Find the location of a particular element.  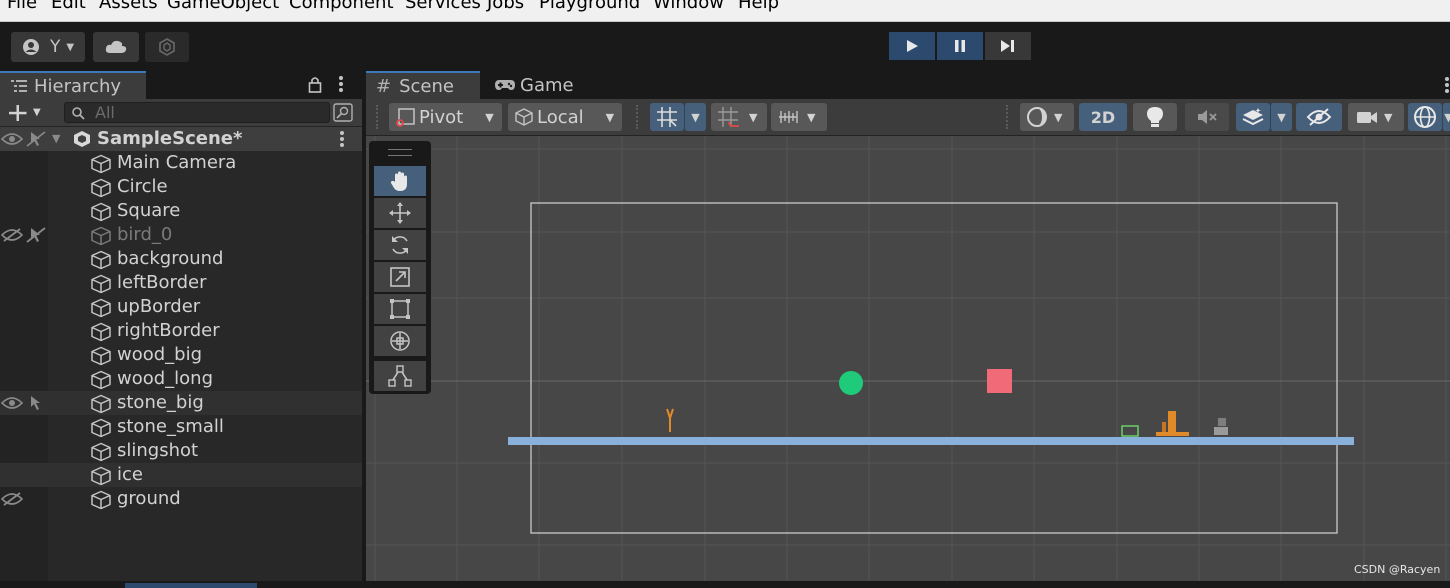

effects-toggle is located at coordinates (1253, 117).